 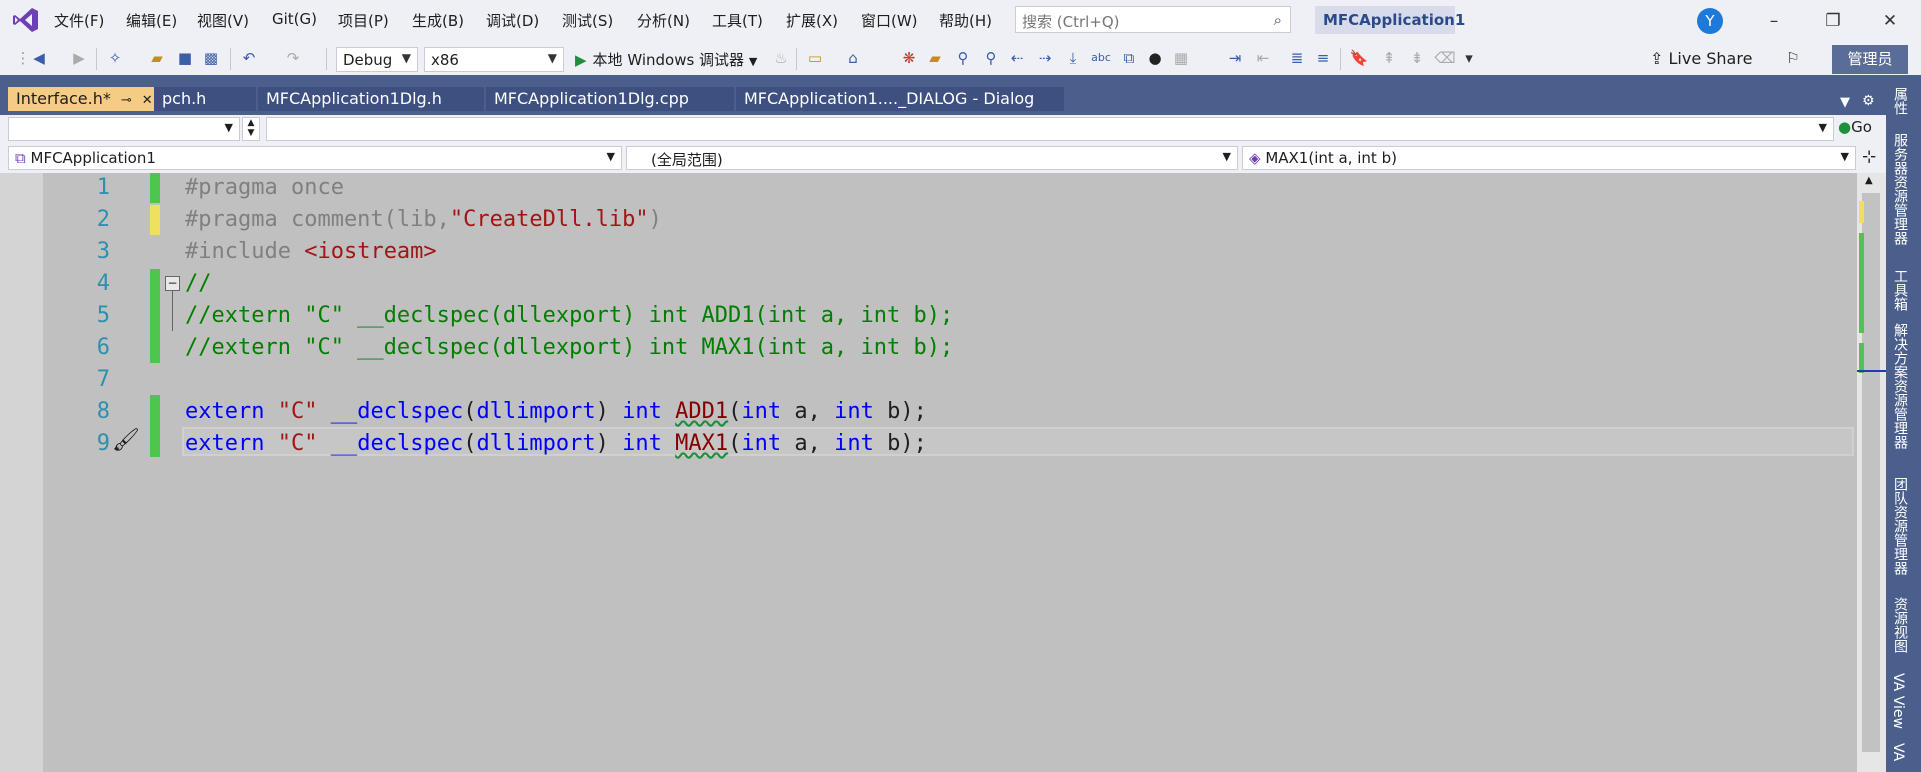 What do you see at coordinates (1869, 180) in the screenshot?
I see `scroll-up-icon: ▲` at bounding box center [1869, 180].